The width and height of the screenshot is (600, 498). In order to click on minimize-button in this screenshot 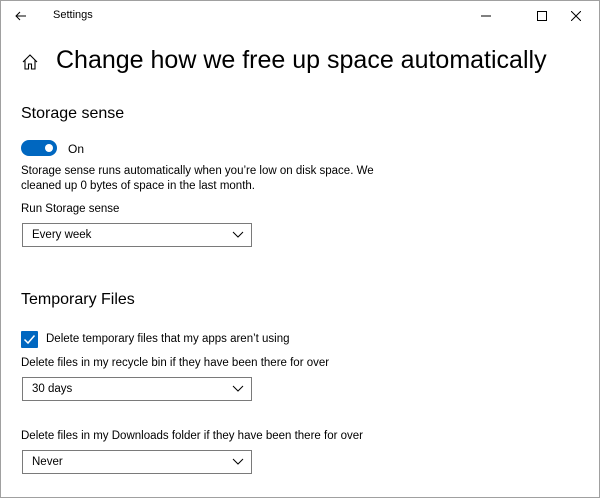, I will do `click(486, 16)`.